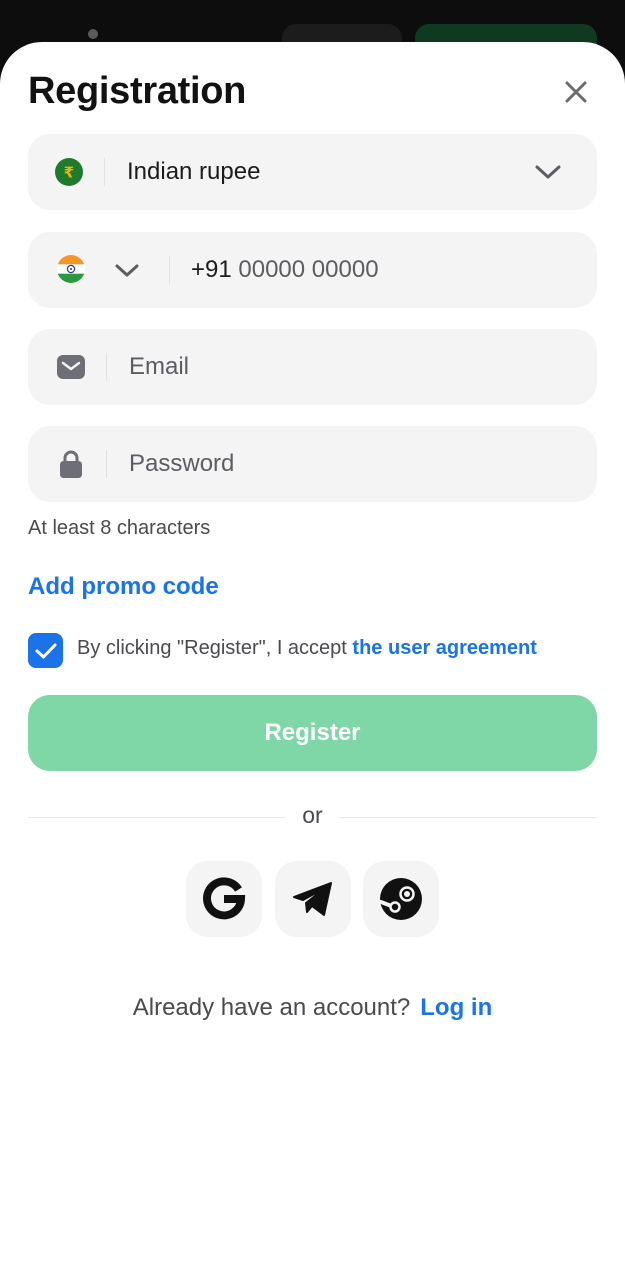  Describe the element at coordinates (211, 269) in the screenshot. I see `country-code: +91` at that location.